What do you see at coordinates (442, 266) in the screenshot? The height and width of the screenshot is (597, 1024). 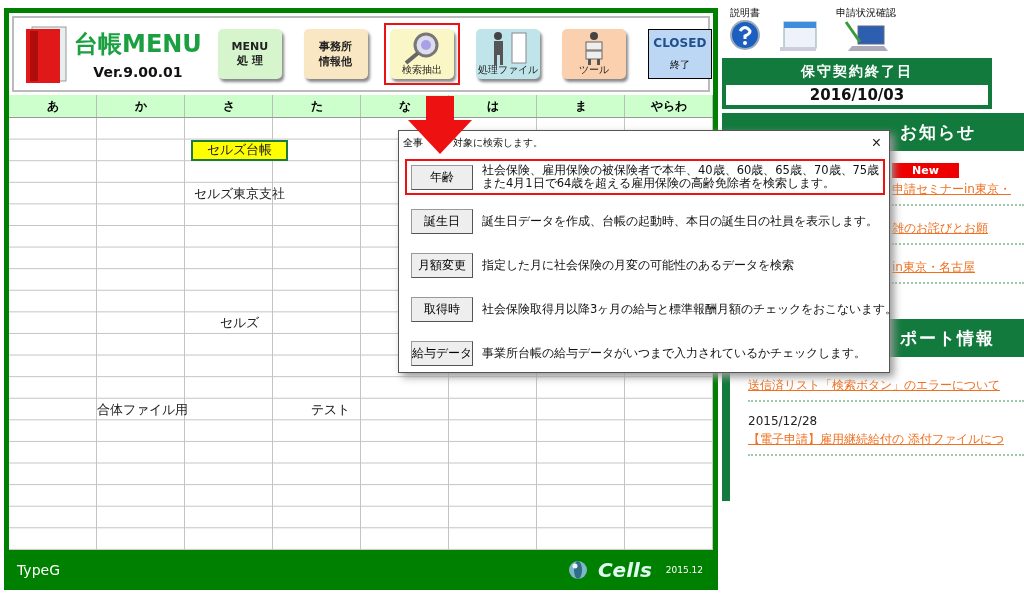 I see `search-option-button: 月額変更` at bounding box center [442, 266].